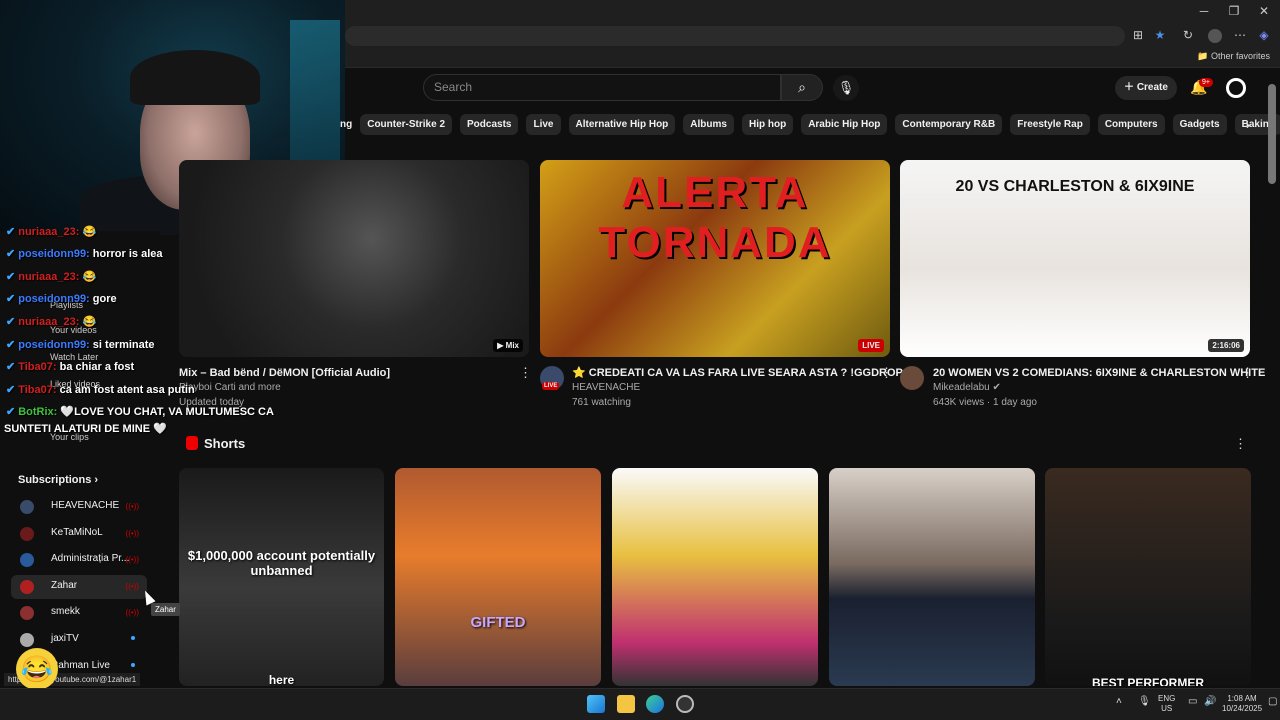 The width and height of the screenshot is (1280, 720). I want to click on short-2: GIFTED, so click(498, 577).